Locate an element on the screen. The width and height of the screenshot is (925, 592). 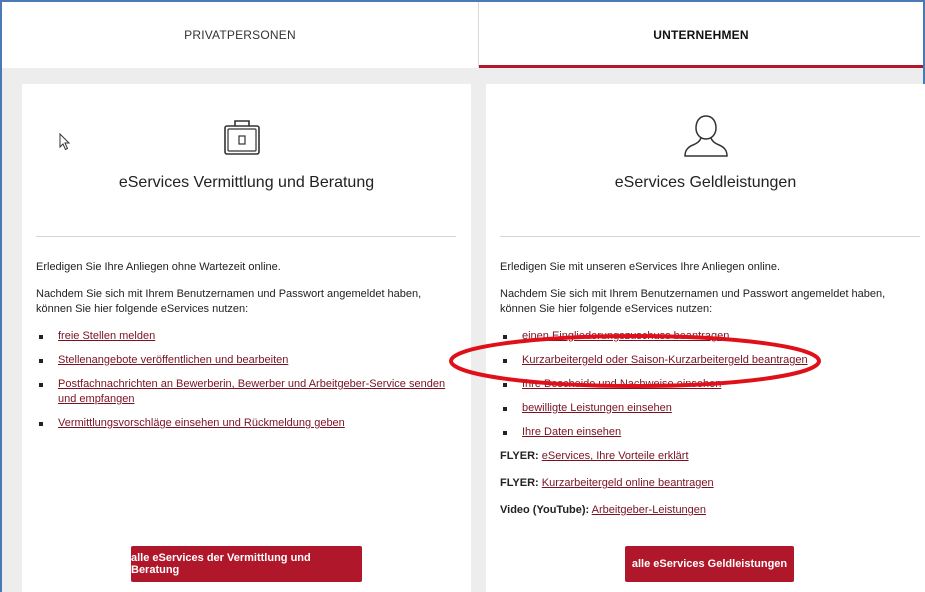
person-icon is located at coordinates (706, 136).